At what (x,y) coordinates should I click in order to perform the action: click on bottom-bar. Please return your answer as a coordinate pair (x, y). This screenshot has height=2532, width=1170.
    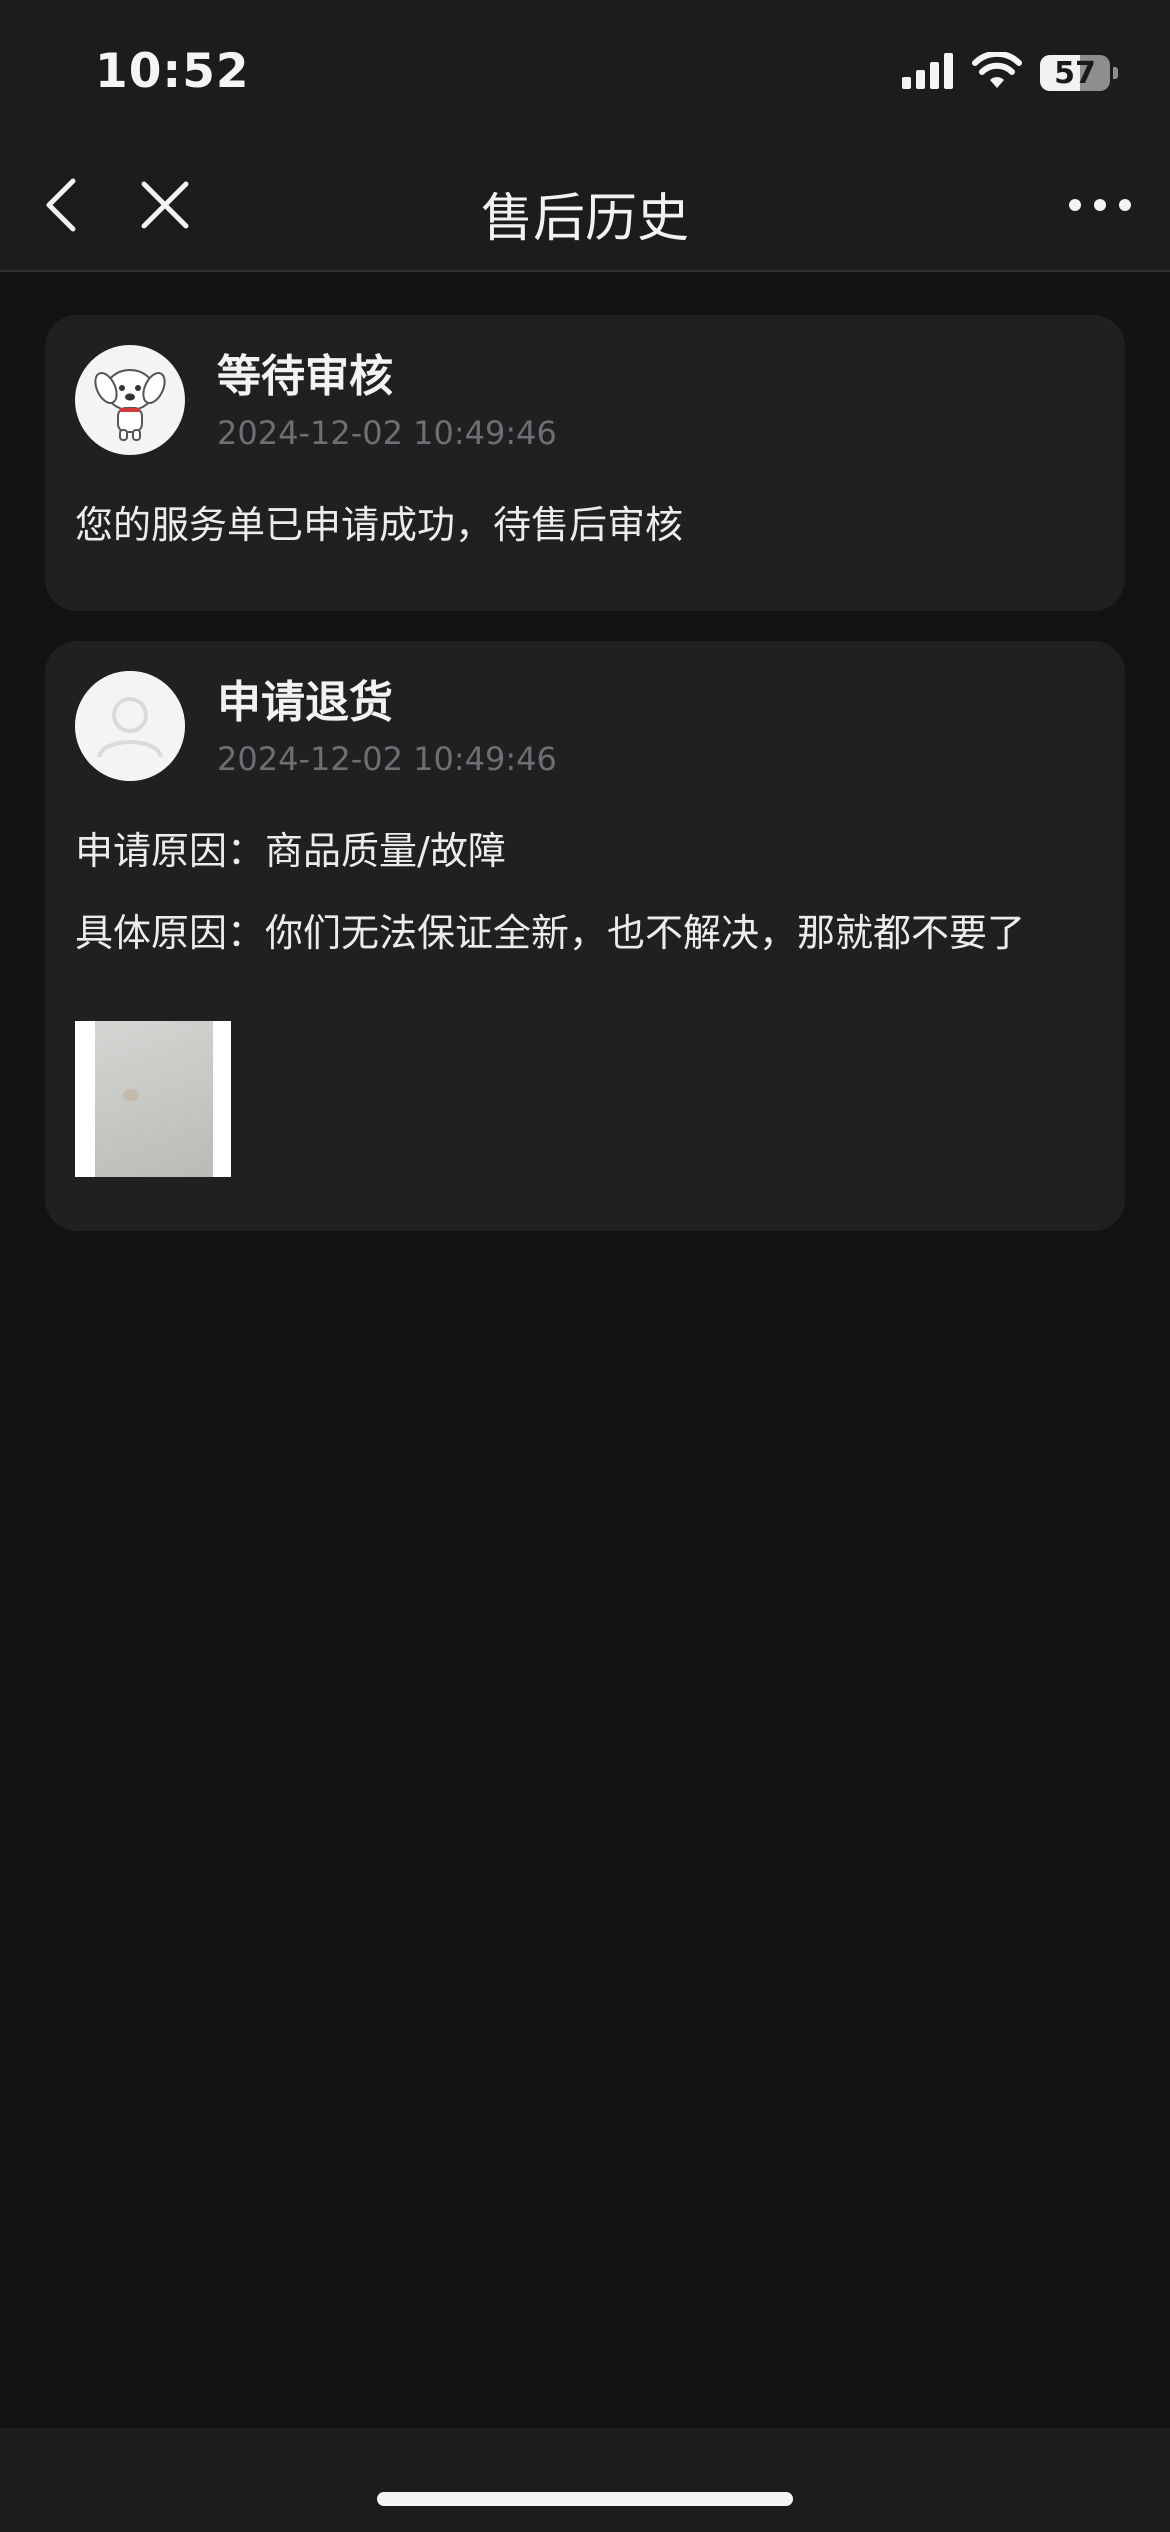
    Looking at the image, I should click on (585, 2480).